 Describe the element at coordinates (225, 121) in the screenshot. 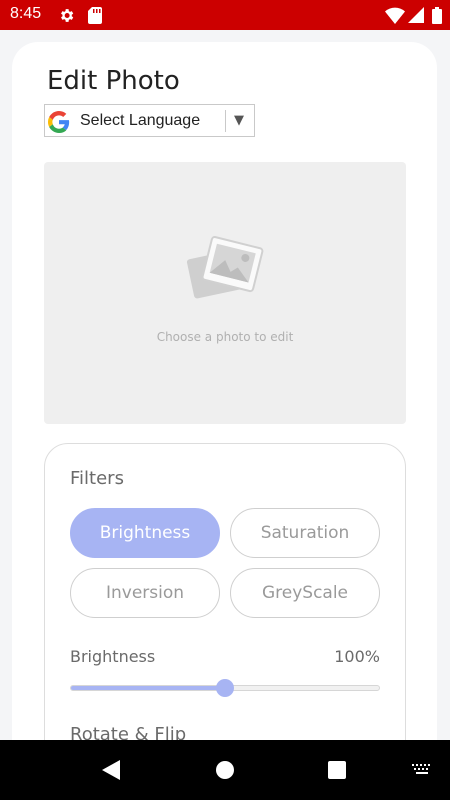

I see `language-divider` at that location.